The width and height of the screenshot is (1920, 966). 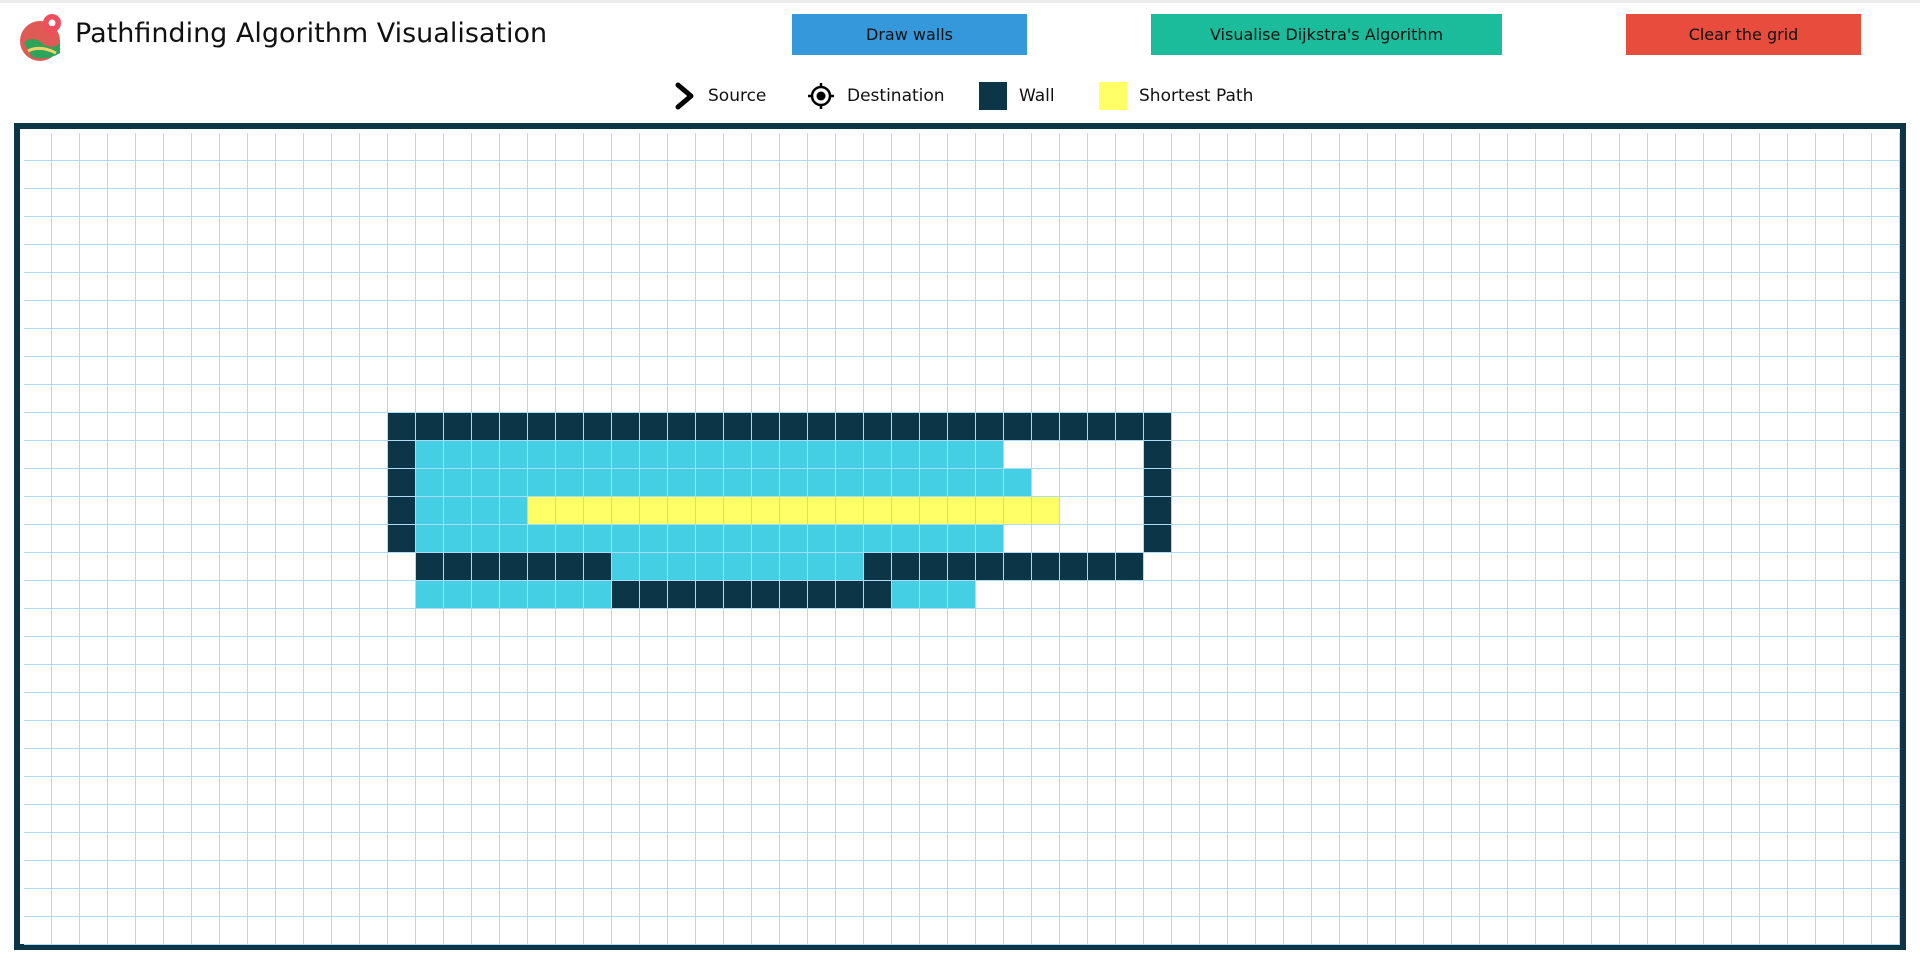 What do you see at coordinates (710, 511) in the screenshot?
I see `path-cell` at bounding box center [710, 511].